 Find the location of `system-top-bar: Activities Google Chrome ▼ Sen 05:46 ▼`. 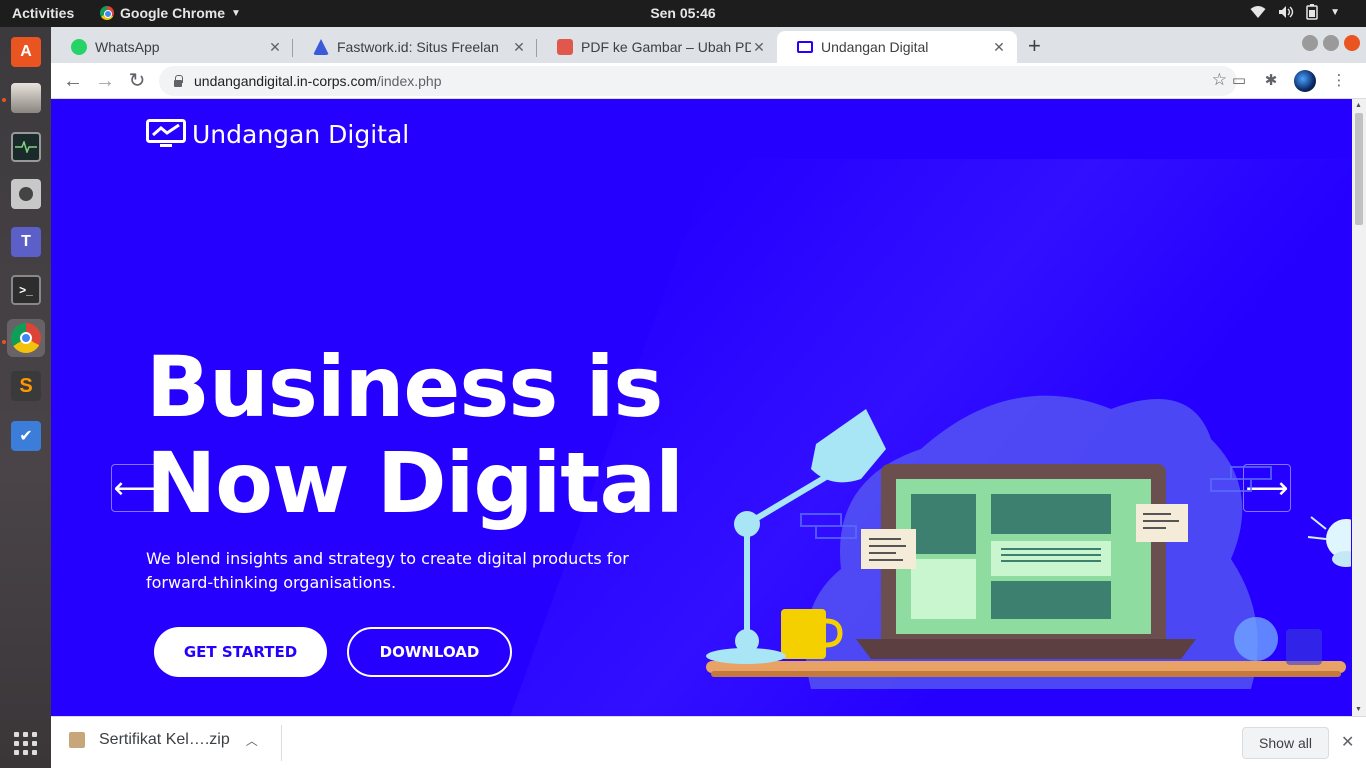

system-top-bar: Activities Google Chrome ▼ Sen 05:46 ▼ is located at coordinates (683, 13).